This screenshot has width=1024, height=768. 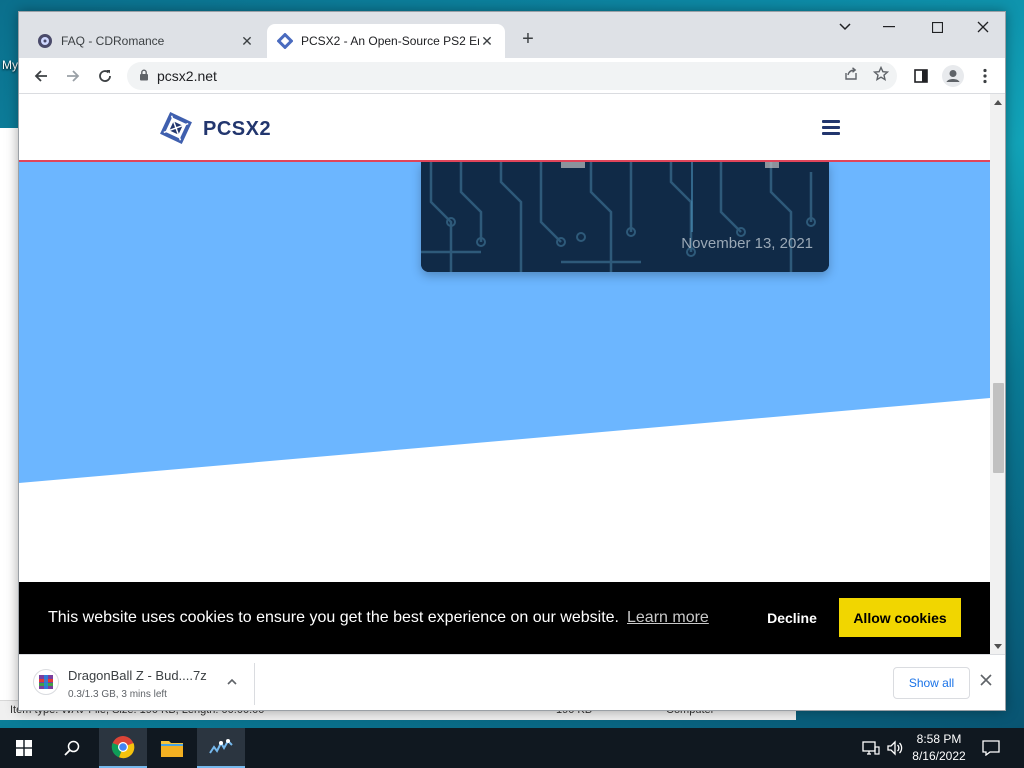 What do you see at coordinates (221, 748) in the screenshot?
I see `pcsx2-taskbar-icon` at bounding box center [221, 748].